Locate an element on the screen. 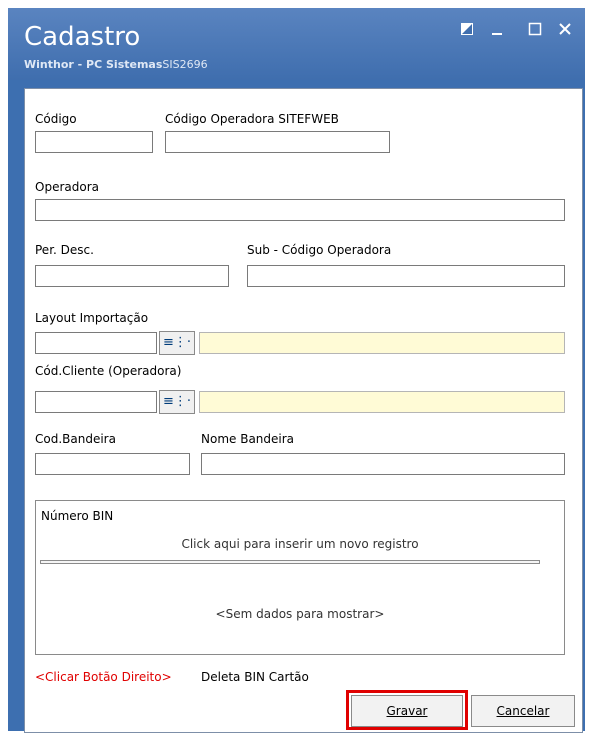 This screenshot has height=733, width=589. new-row-bar is located at coordinates (290, 562).